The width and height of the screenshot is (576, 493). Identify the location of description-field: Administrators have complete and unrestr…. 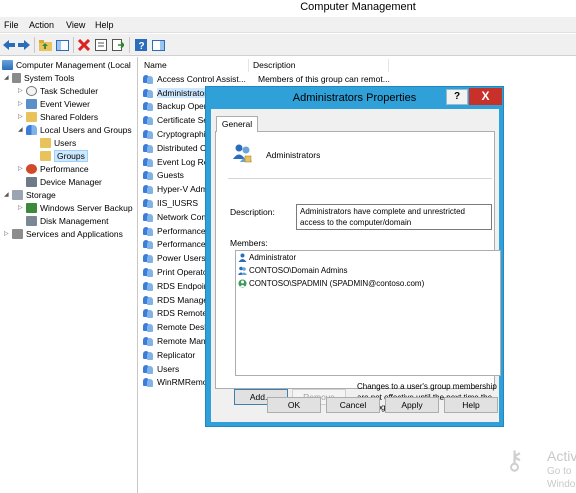
(394, 217).